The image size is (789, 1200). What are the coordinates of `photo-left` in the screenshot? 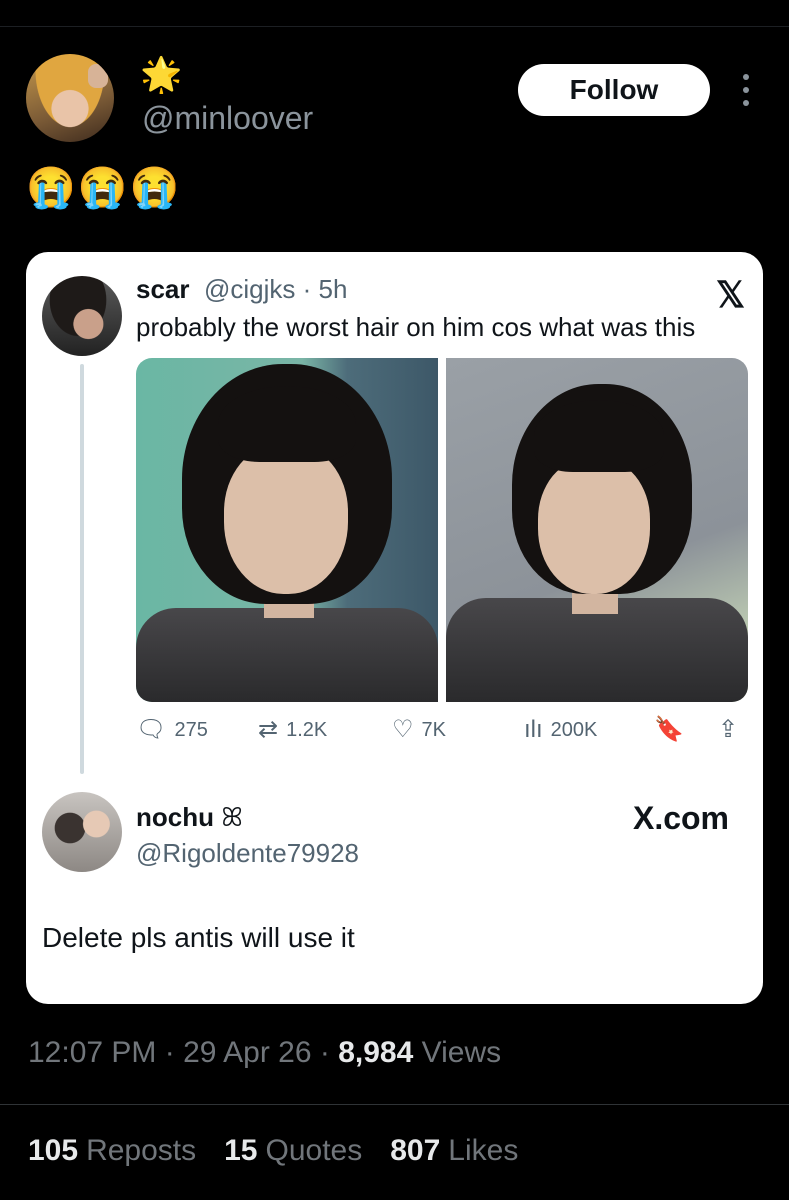 It's located at (287, 530).